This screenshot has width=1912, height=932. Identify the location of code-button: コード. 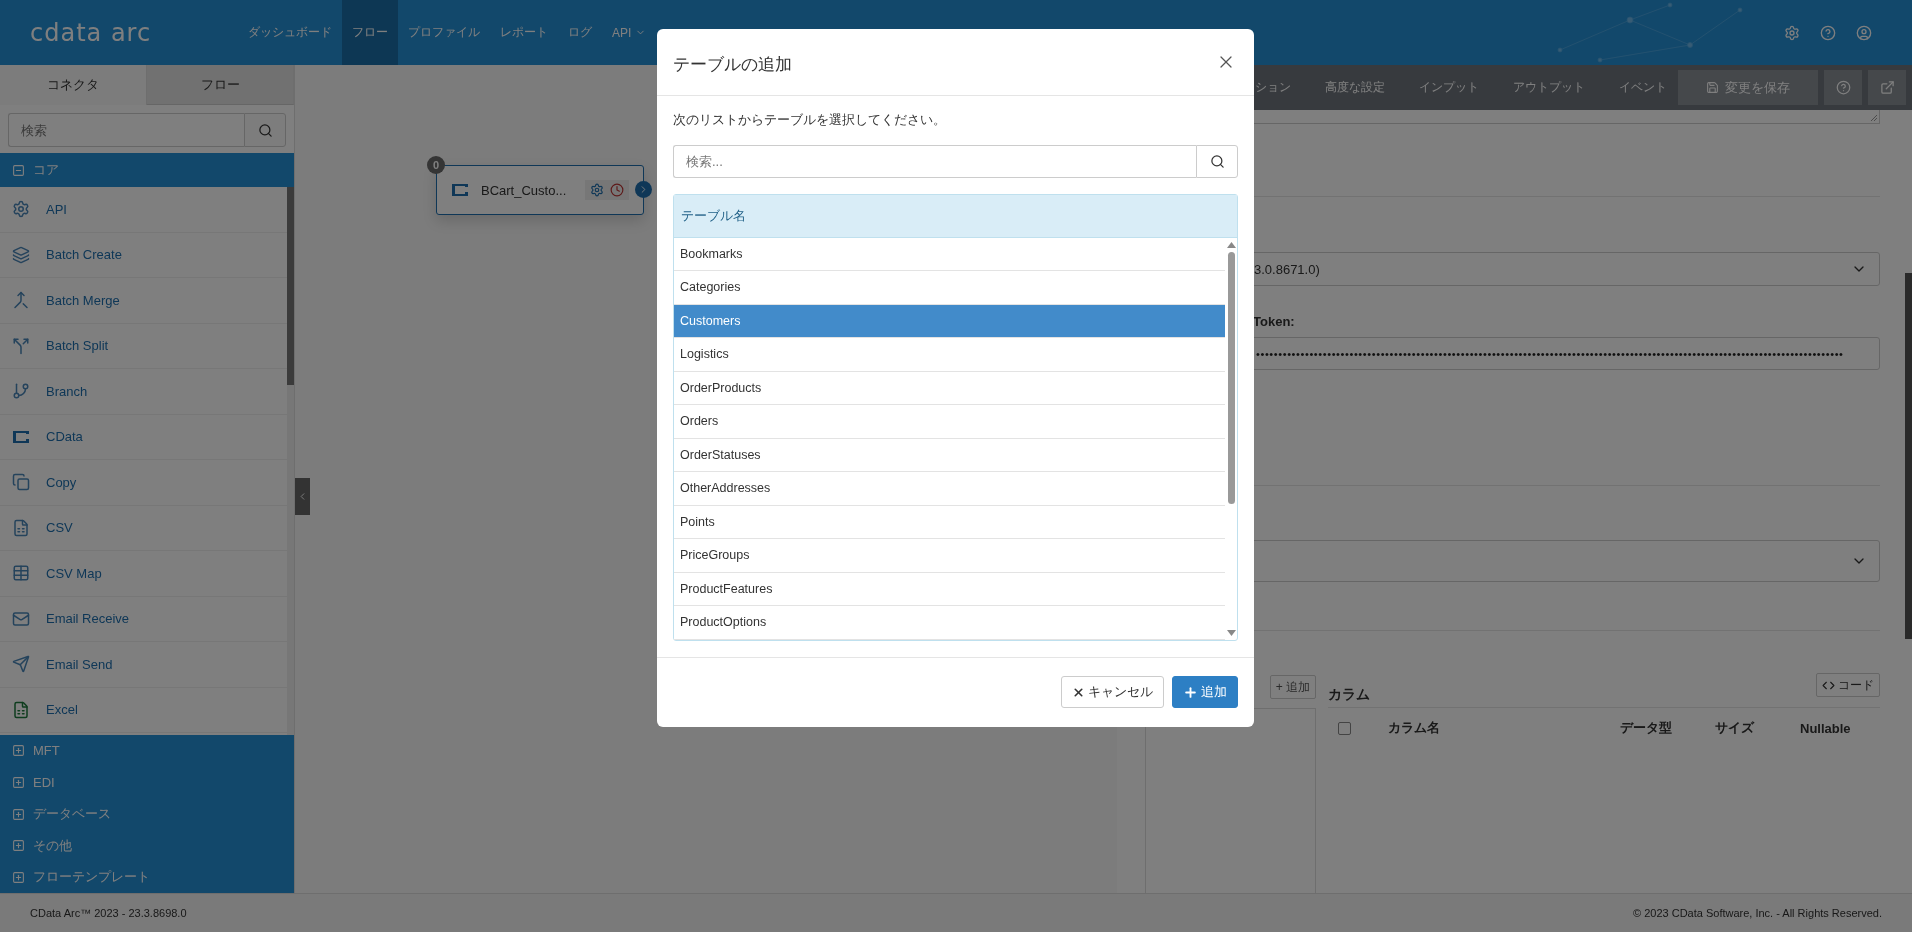
(1848, 685).